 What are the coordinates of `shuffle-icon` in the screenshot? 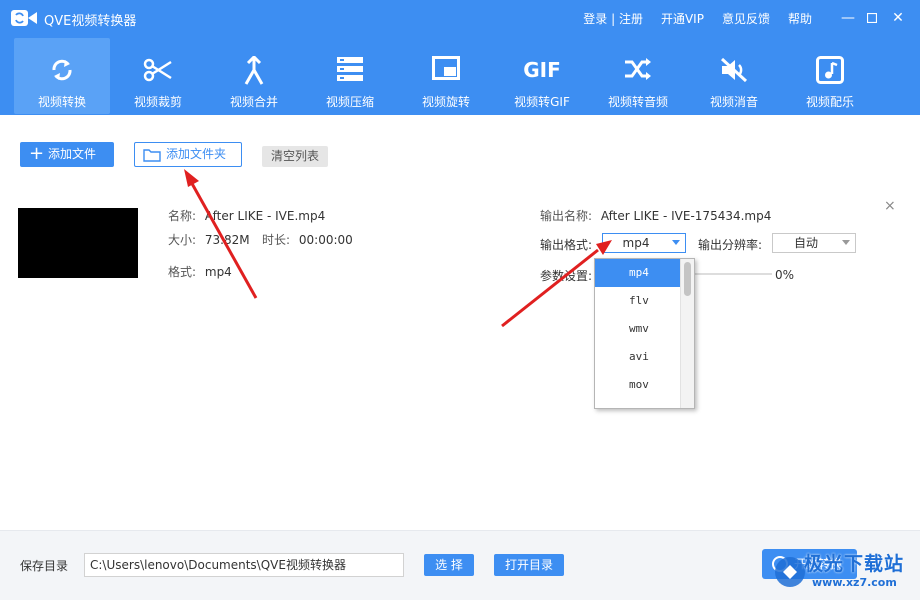 It's located at (638, 69).